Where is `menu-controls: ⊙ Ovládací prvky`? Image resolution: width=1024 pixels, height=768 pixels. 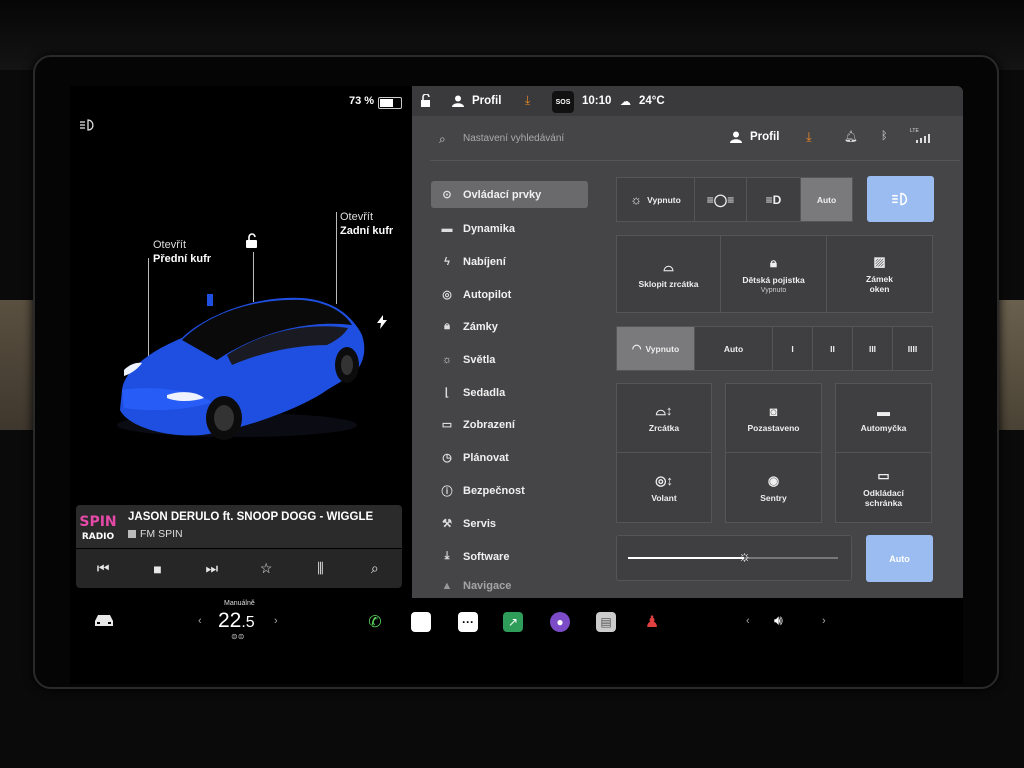 menu-controls: ⊙ Ovládací prvky is located at coordinates (509, 194).